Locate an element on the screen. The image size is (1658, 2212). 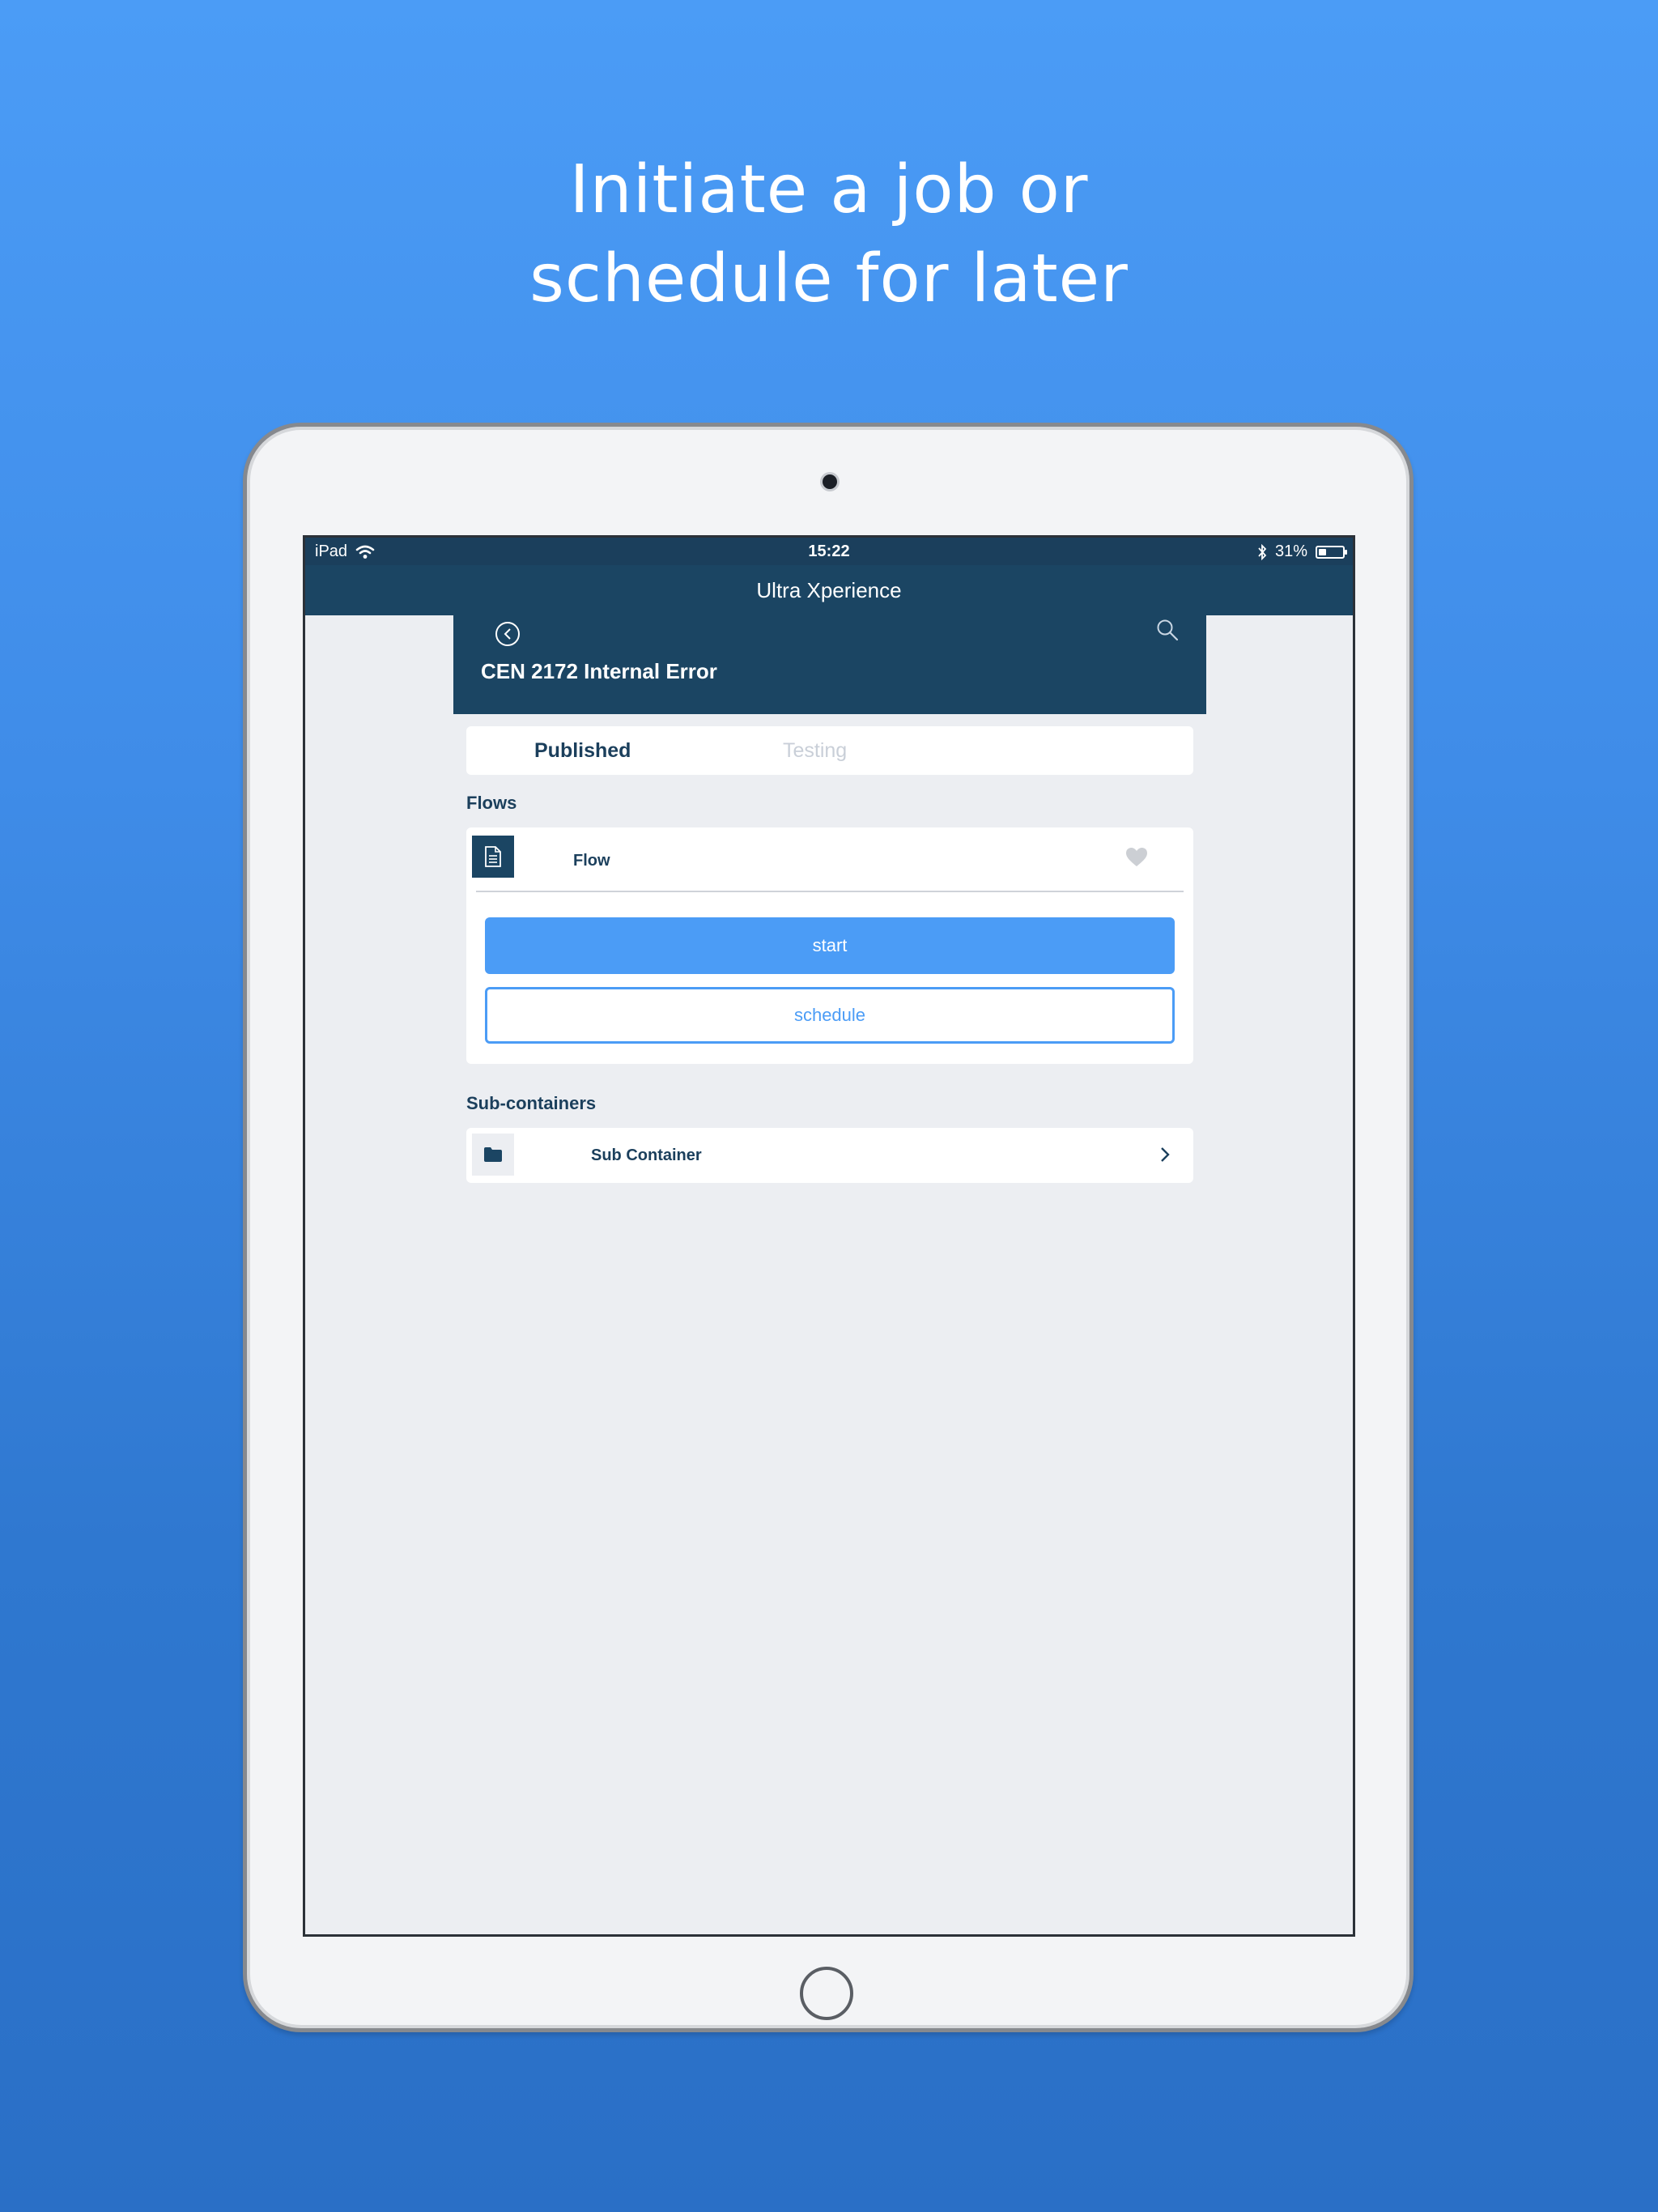
tab-bar: Published Testing is located at coordinates (829, 751).